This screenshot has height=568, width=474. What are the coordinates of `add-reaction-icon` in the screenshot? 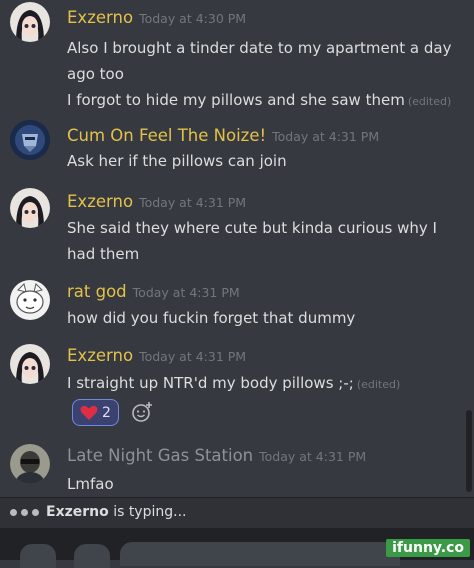 It's located at (142, 412).